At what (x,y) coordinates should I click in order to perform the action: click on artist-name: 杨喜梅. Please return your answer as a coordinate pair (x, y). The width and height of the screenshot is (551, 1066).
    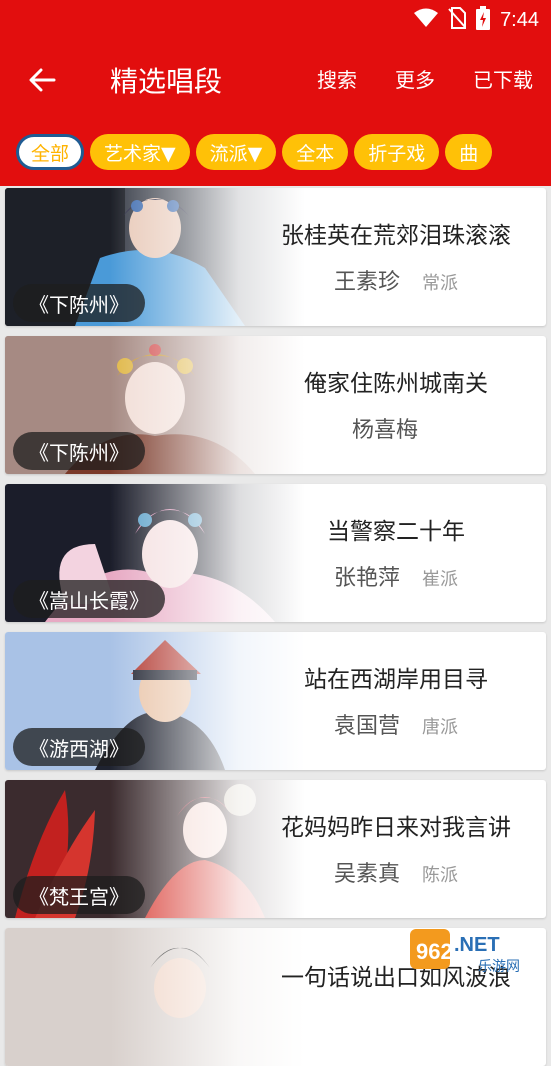
    Looking at the image, I should click on (384, 430).